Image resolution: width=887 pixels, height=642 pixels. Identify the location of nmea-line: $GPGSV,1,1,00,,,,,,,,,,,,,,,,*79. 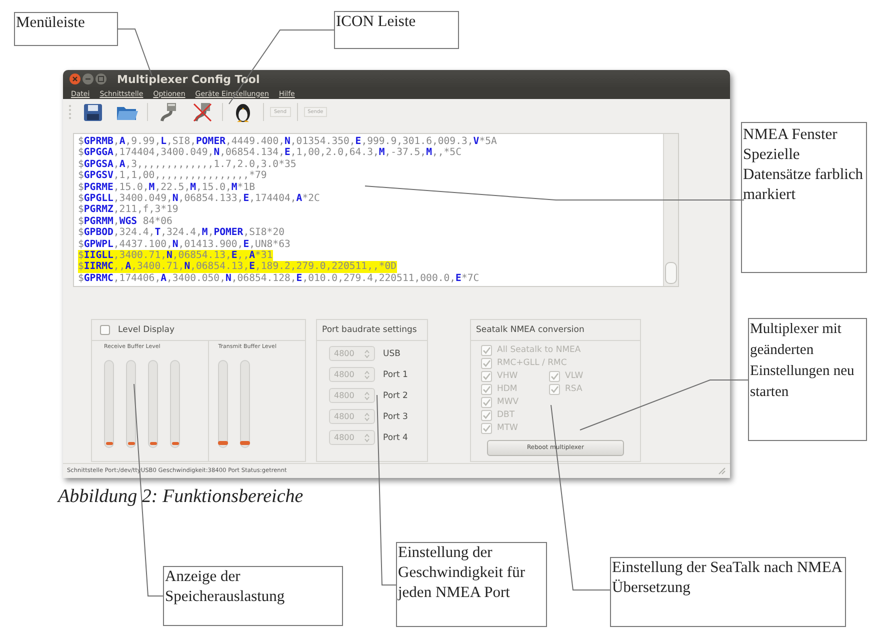
(172, 176).